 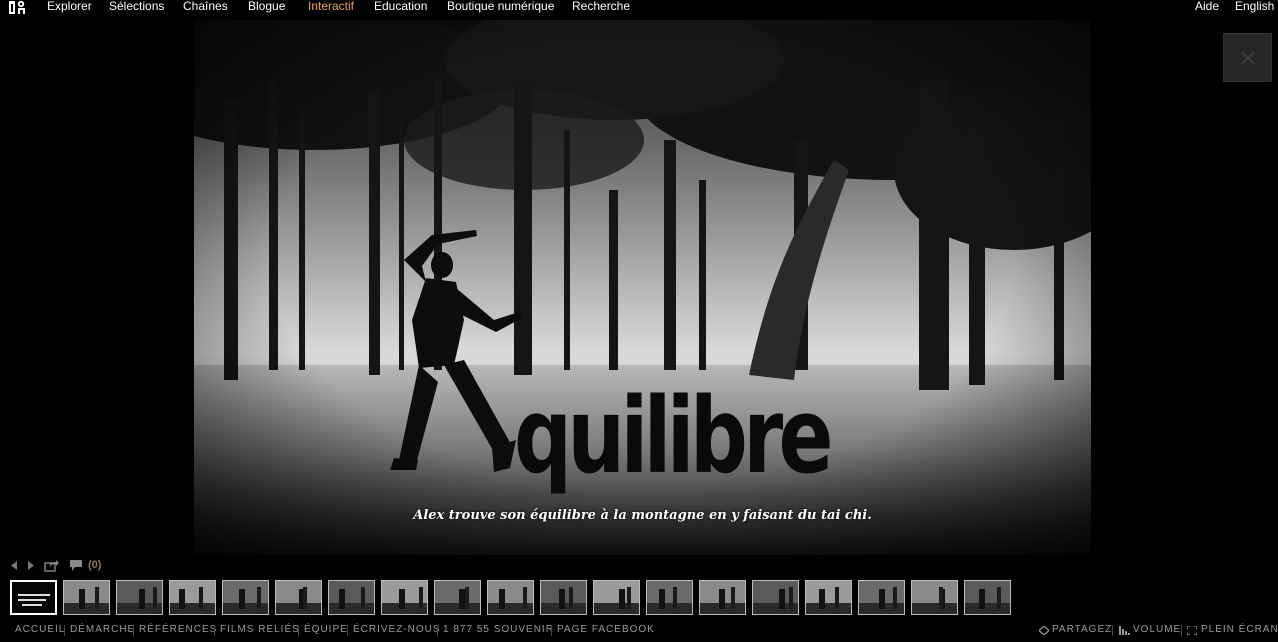 What do you see at coordinates (1082, 630) in the screenshot?
I see `share-link: PARTAGEZ` at bounding box center [1082, 630].